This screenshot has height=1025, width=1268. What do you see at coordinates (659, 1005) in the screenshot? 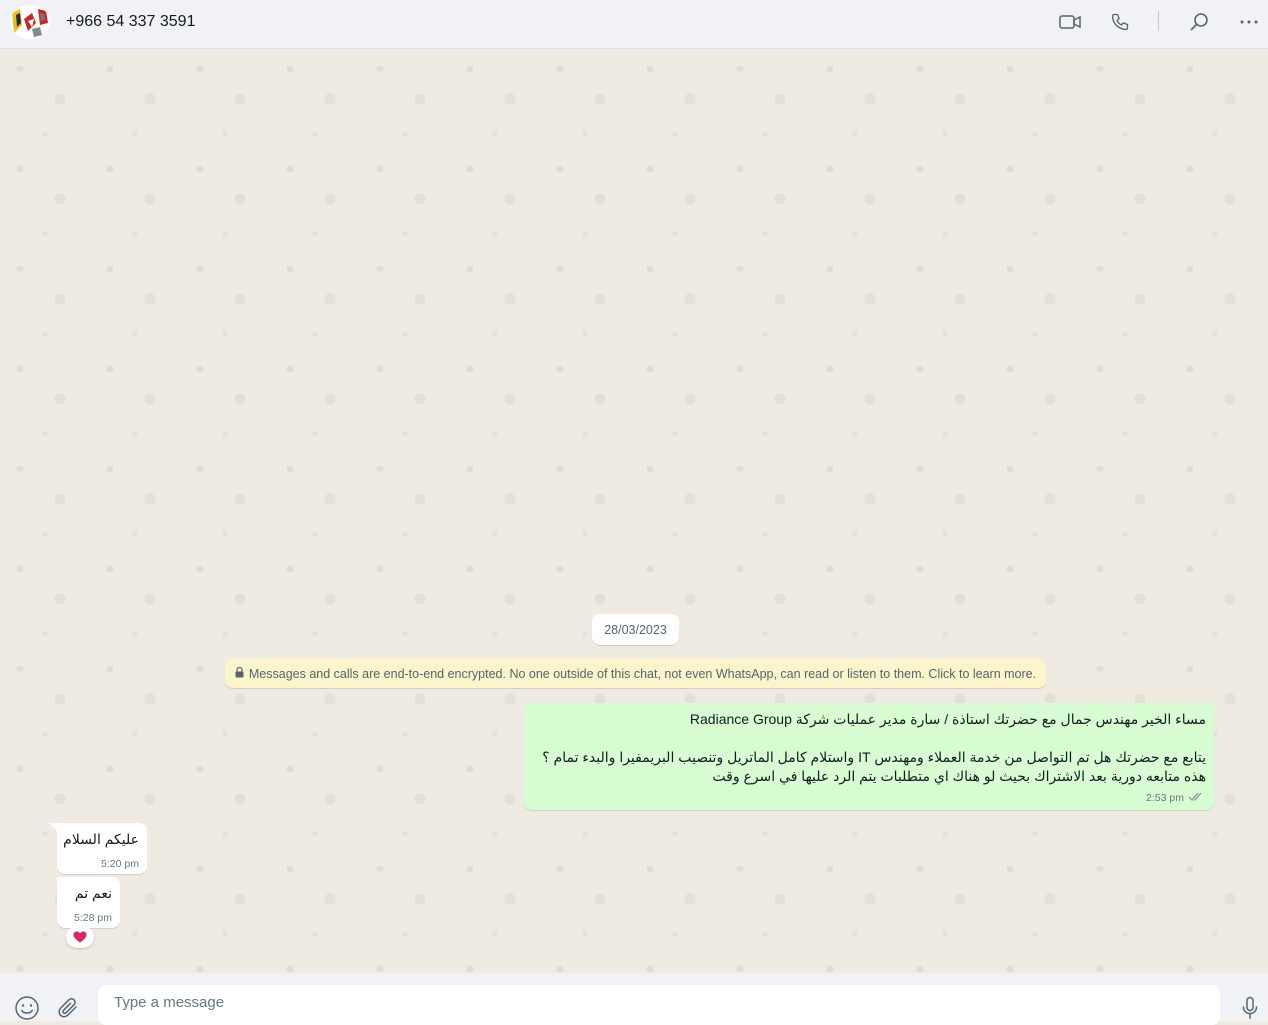
I see `message-input` at bounding box center [659, 1005].